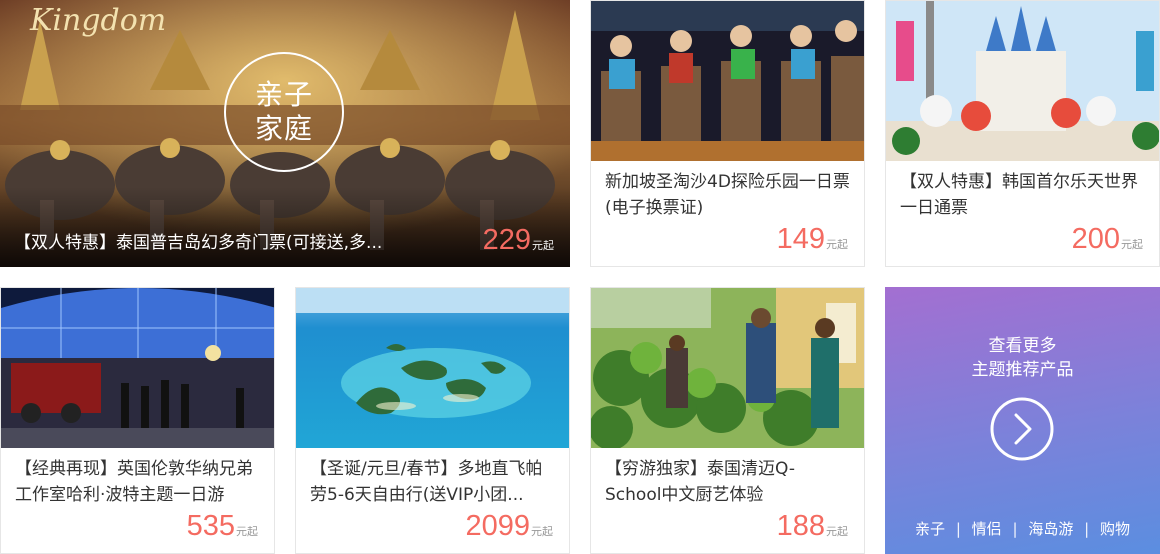 Image resolution: width=1160 pixels, height=554 pixels. What do you see at coordinates (283, 94) in the screenshot?
I see `theme-badge-line1: 亲子` at bounding box center [283, 94].